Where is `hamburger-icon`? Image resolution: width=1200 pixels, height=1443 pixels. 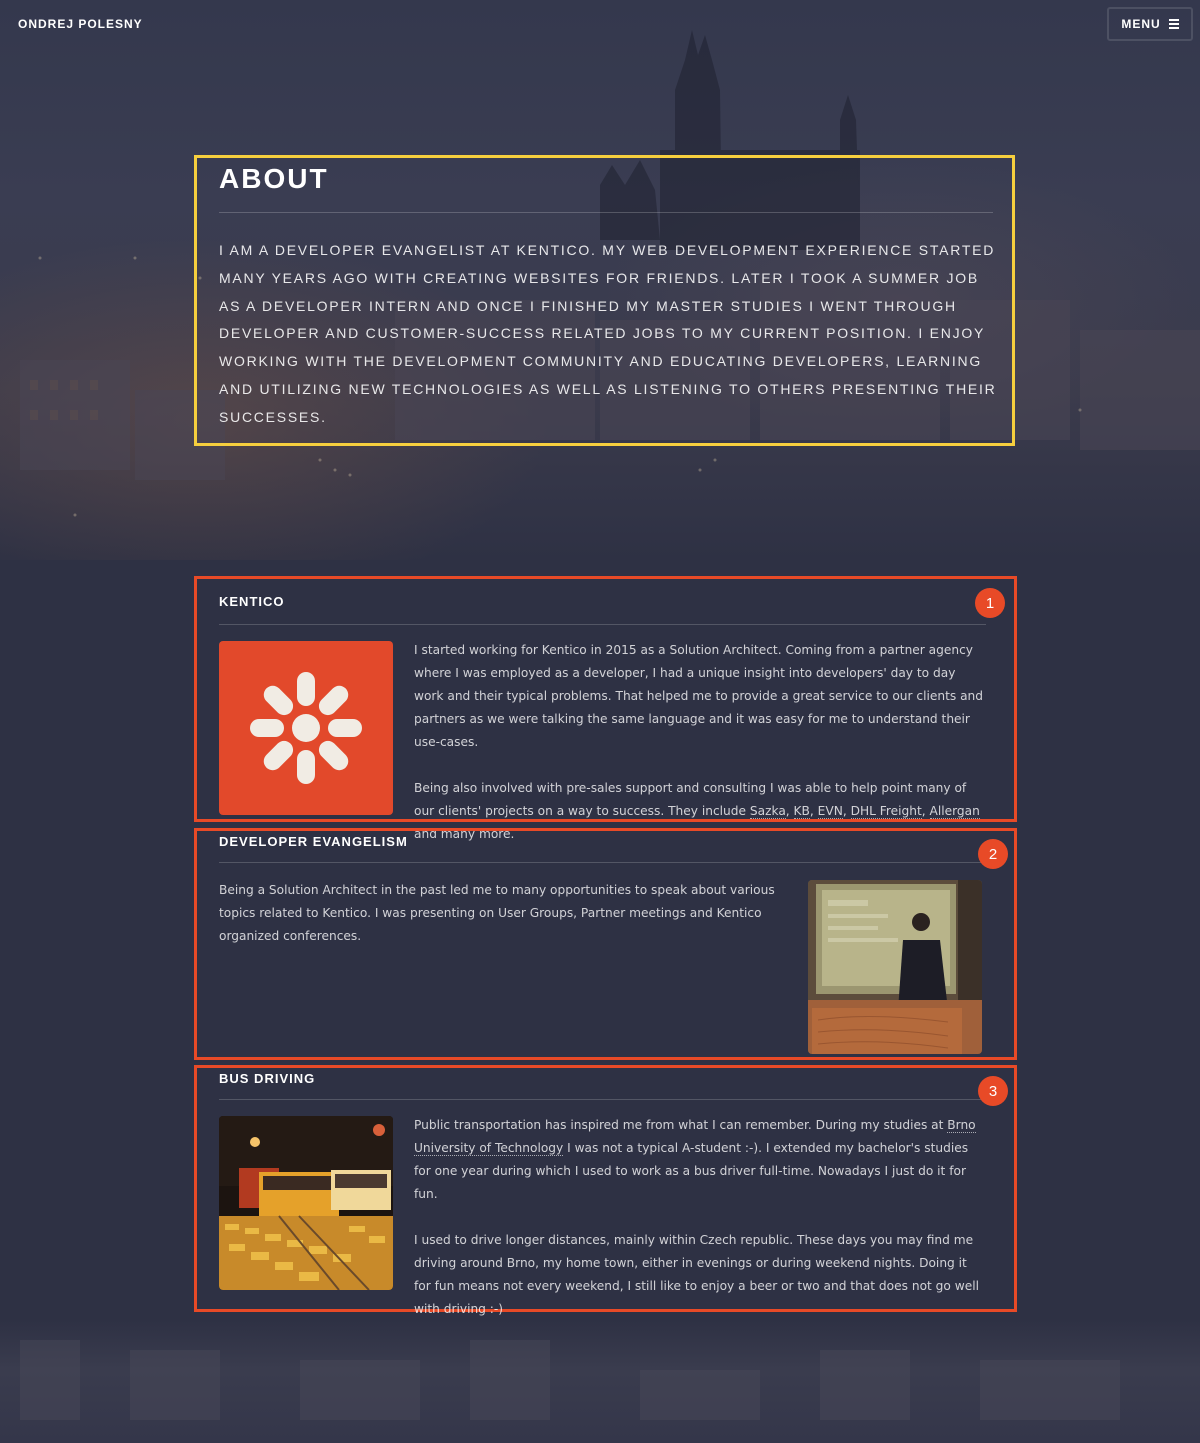
hamburger-icon is located at coordinates (1173, 24).